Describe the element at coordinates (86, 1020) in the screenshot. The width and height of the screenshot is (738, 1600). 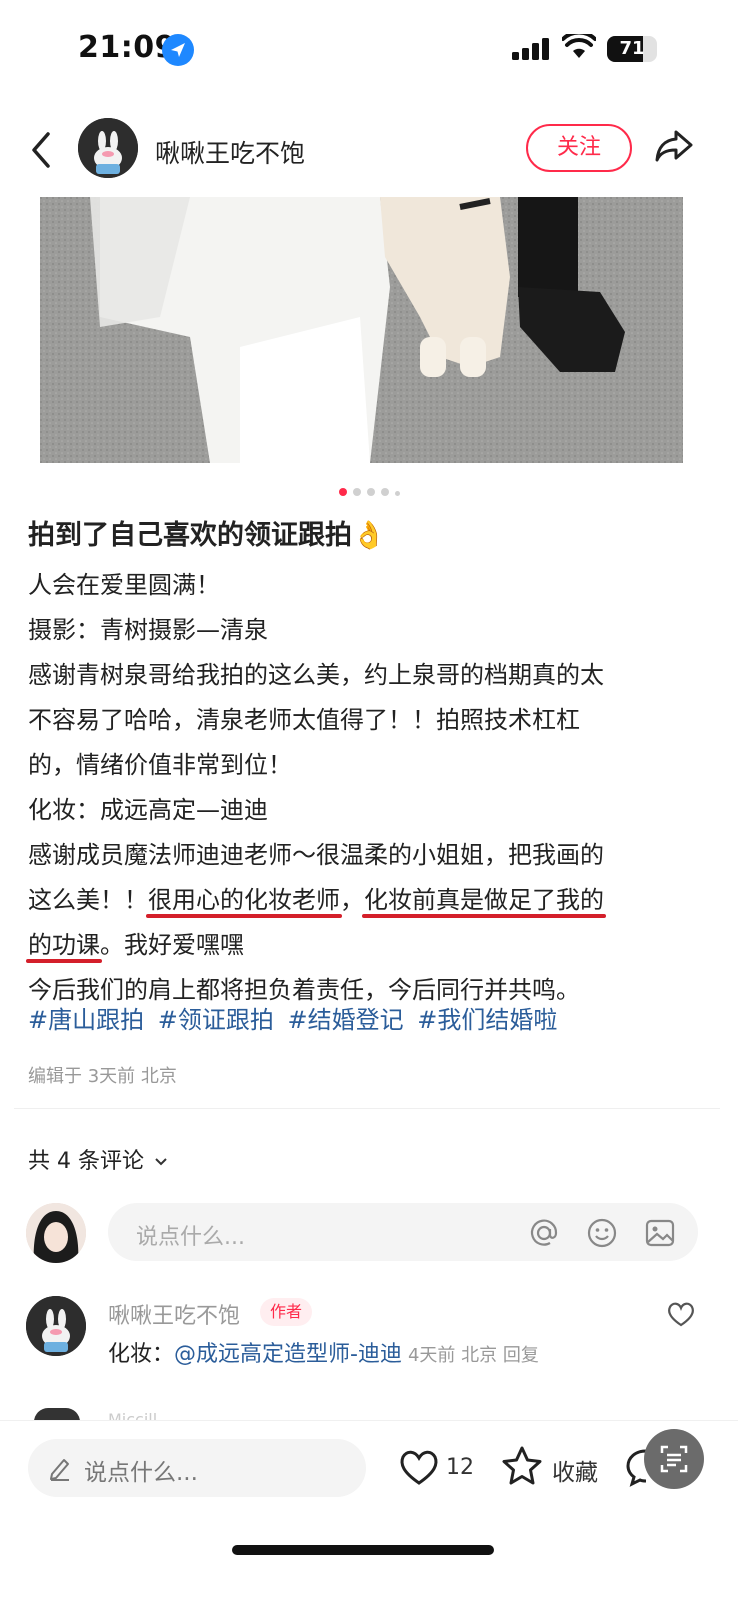
I see `hashtag: #唐山跟拍` at that location.